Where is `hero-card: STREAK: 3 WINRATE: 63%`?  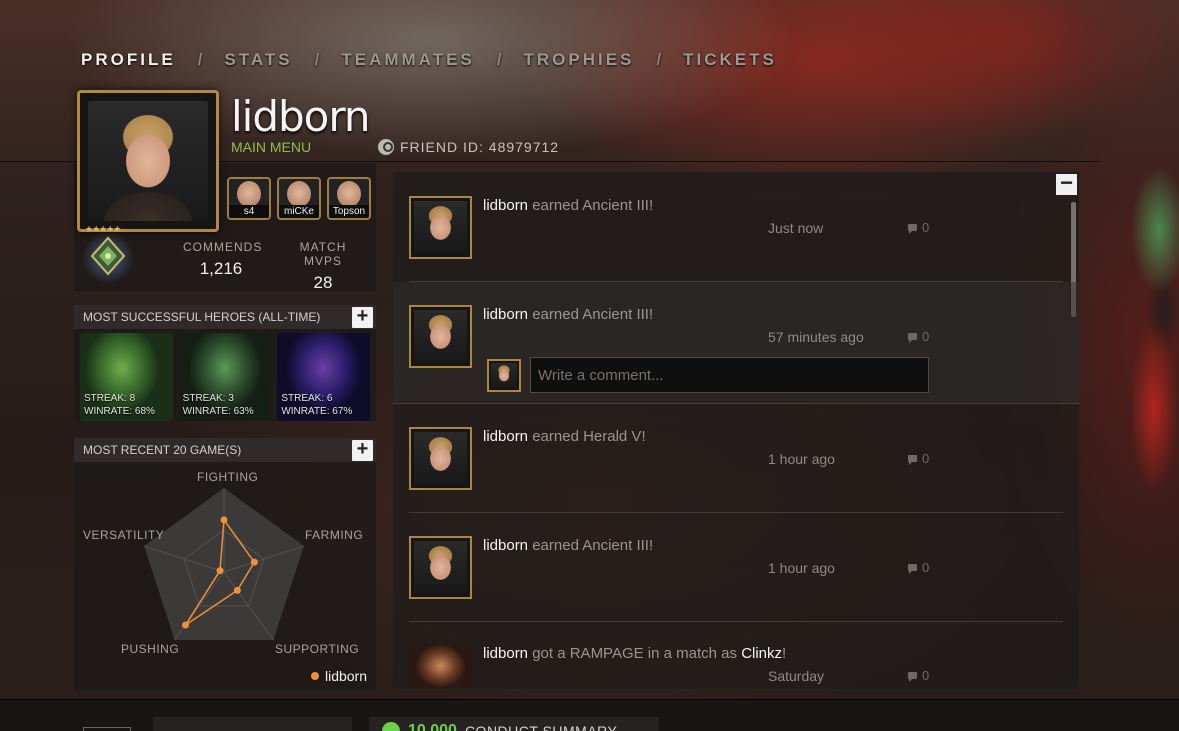
hero-card: STREAK: 3 WINRATE: 63% is located at coordinates (225, 377).